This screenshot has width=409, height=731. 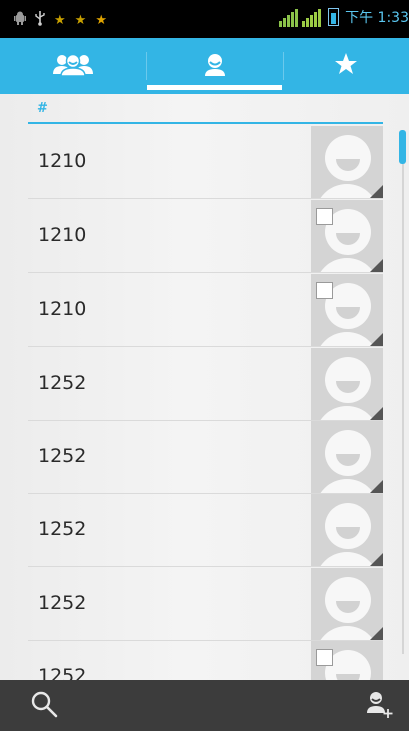 I want to click on search-button, so click(x=44, y=705).